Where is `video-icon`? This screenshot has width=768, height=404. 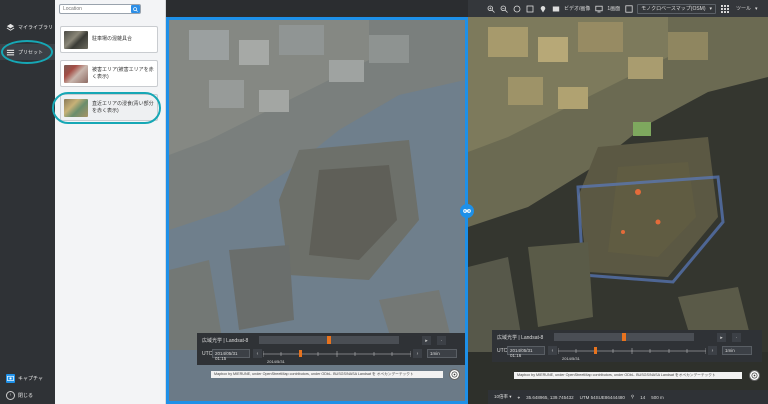
video-icon is located at coordinates (555, 8).